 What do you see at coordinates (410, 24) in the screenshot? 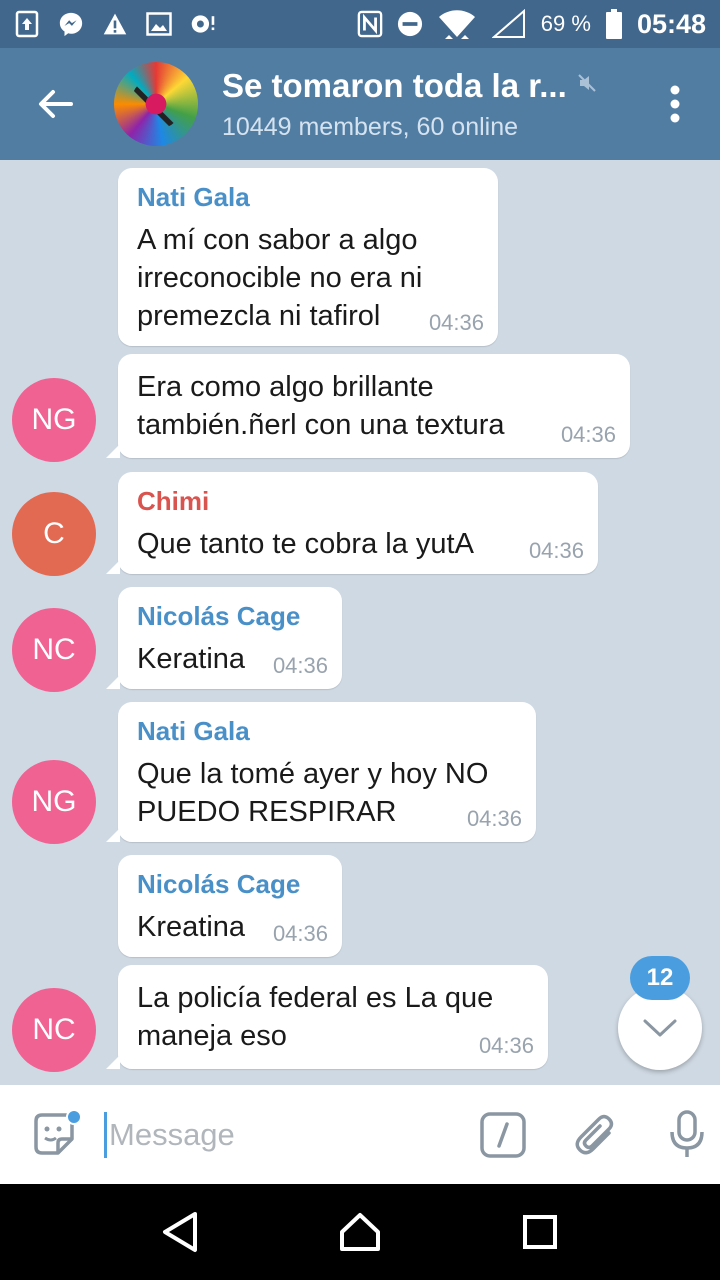
I see `dnd-icon` at bounding box center [410, 24].